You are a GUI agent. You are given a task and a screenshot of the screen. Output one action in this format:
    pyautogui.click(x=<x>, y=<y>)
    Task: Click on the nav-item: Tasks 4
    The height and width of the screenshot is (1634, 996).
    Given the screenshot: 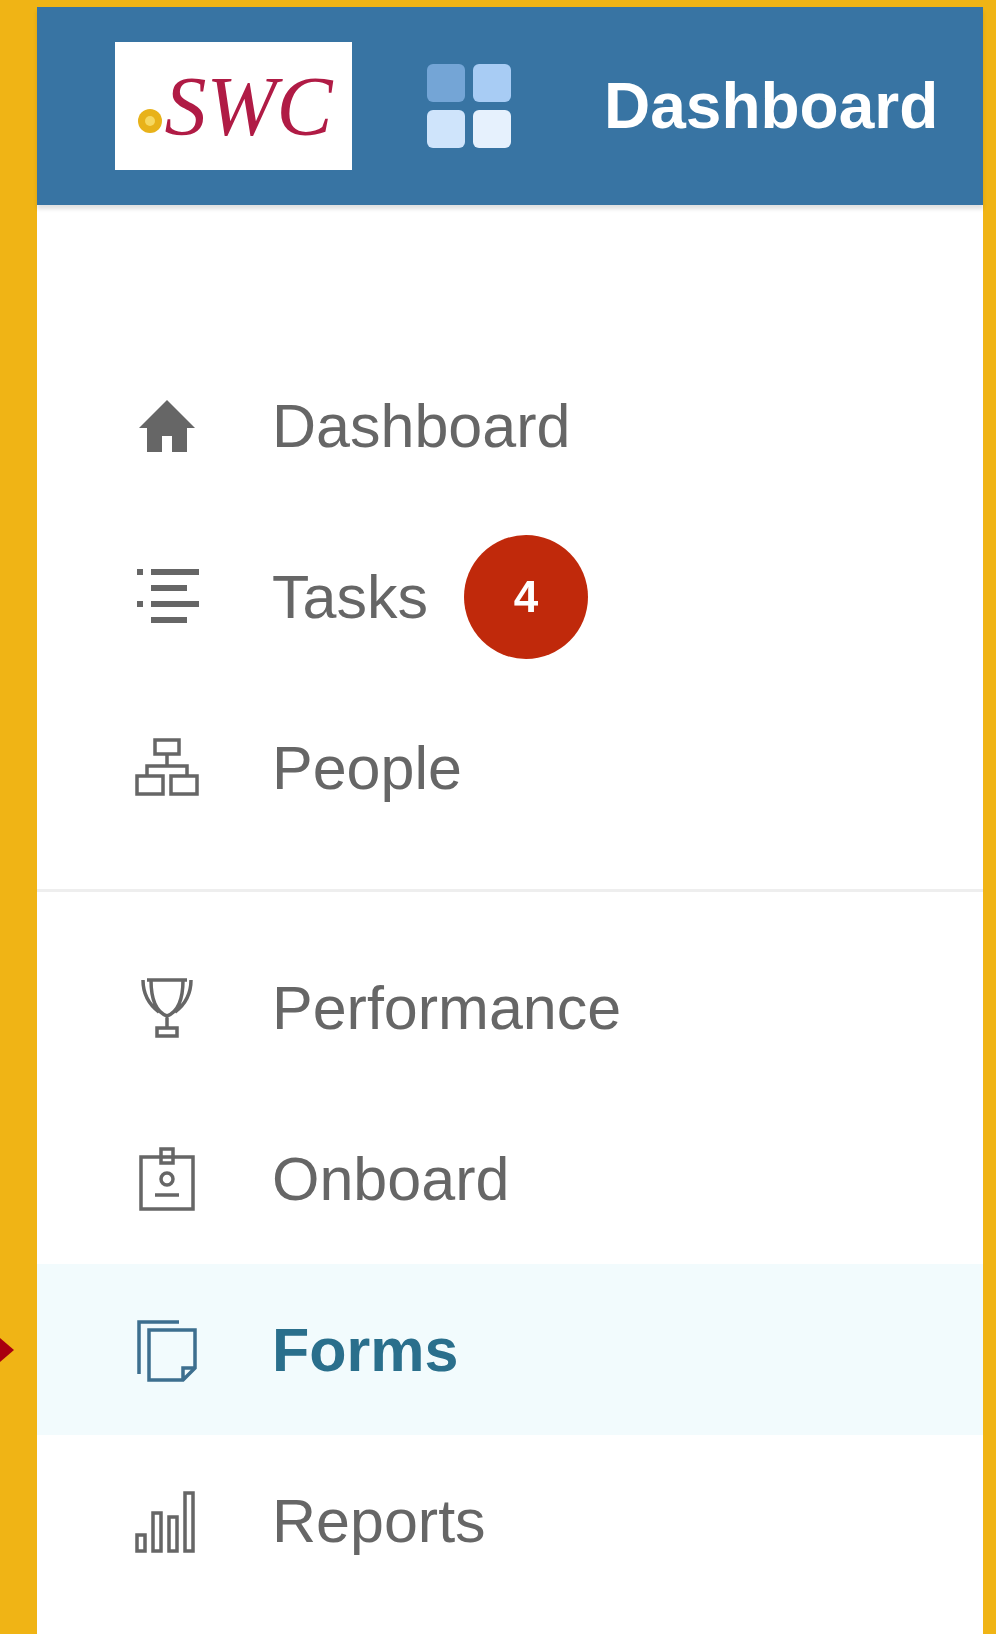 What is the action you would take?
    pyautogui.click(x=510, y=596)
    